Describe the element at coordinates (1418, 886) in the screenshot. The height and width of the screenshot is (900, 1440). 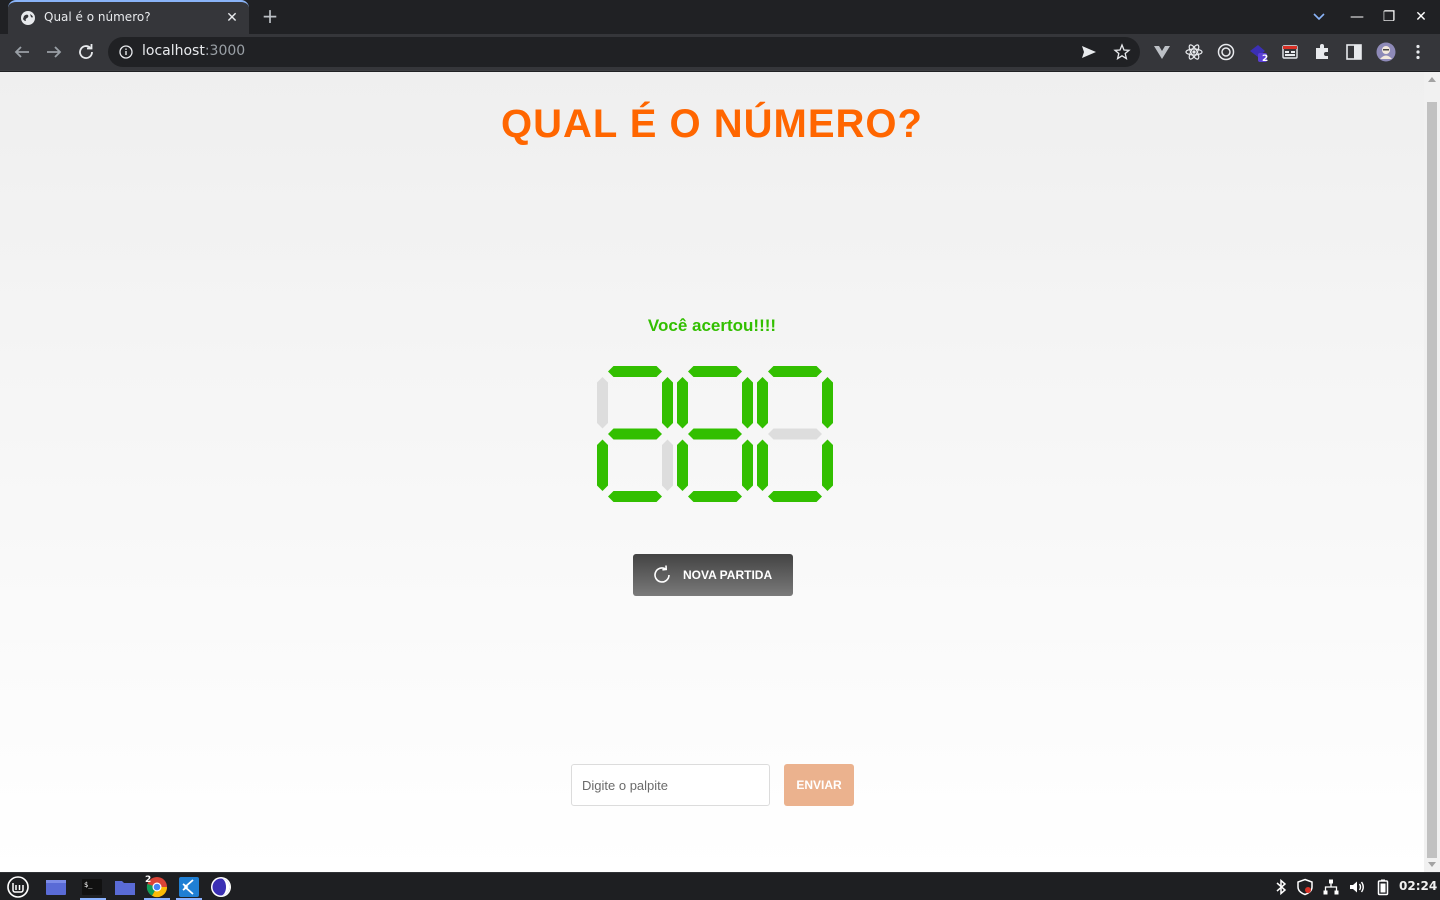
I see `clock: 02:24` at that location.